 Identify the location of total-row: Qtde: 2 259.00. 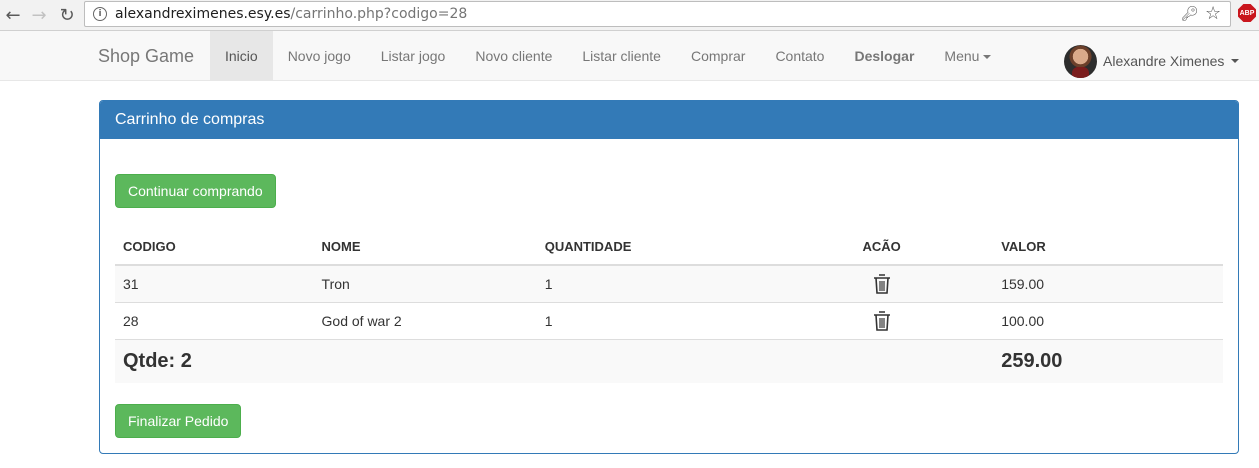
(669, 360).